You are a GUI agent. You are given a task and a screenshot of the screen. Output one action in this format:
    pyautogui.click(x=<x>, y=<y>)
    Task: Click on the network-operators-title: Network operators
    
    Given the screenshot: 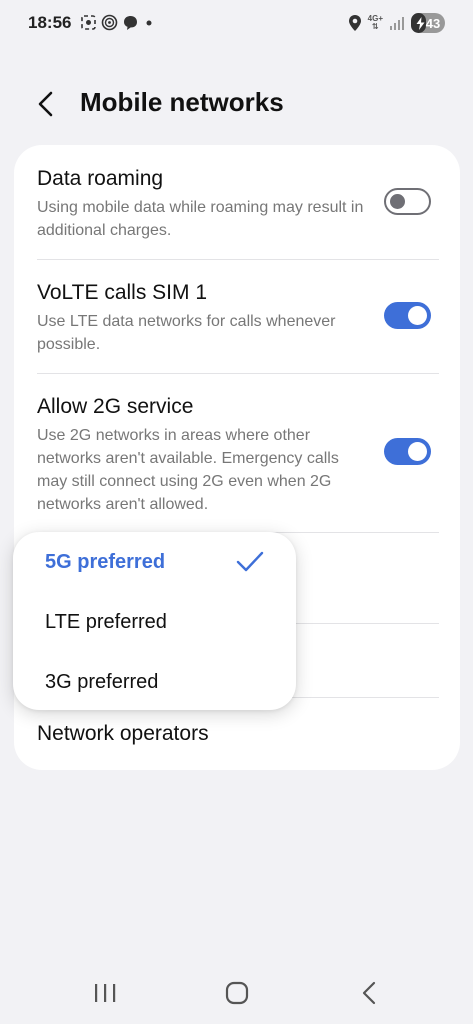 What is the action you would take?
    pyautogui.click(x=123, y=733)
    